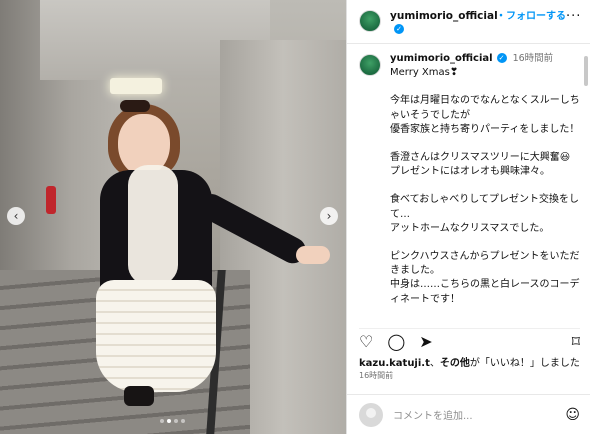  What do you see at coordinates (533, 58) in the screenshot?
I see `caption-time: 16時間前` at bounding box center [533, 58].